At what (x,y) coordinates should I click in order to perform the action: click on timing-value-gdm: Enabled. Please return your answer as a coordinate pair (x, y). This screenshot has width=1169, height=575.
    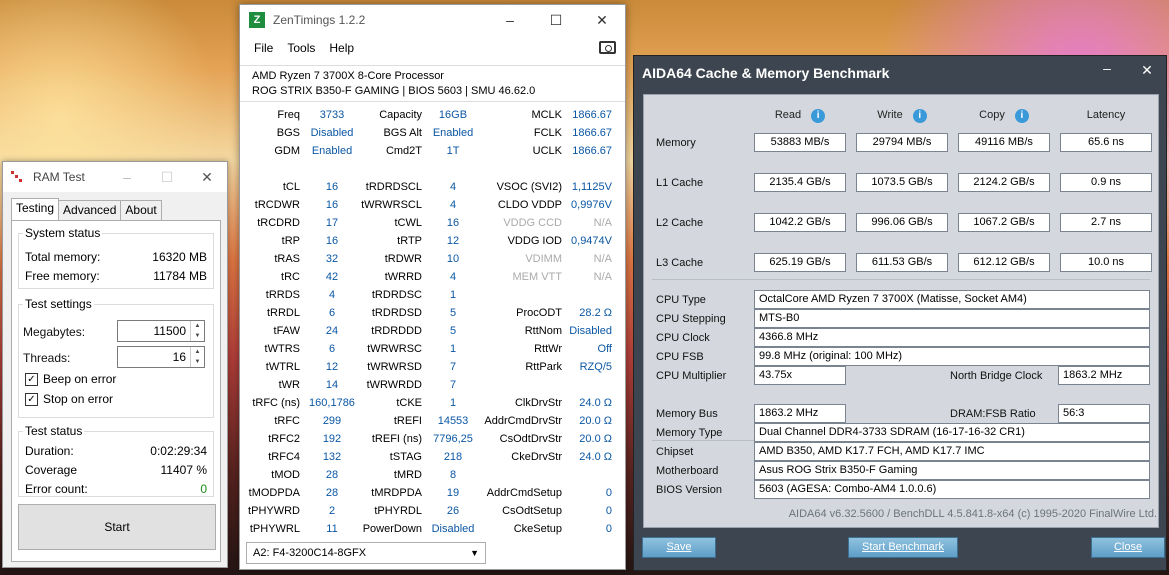
    Looking at the image, I should click on (332, 151).